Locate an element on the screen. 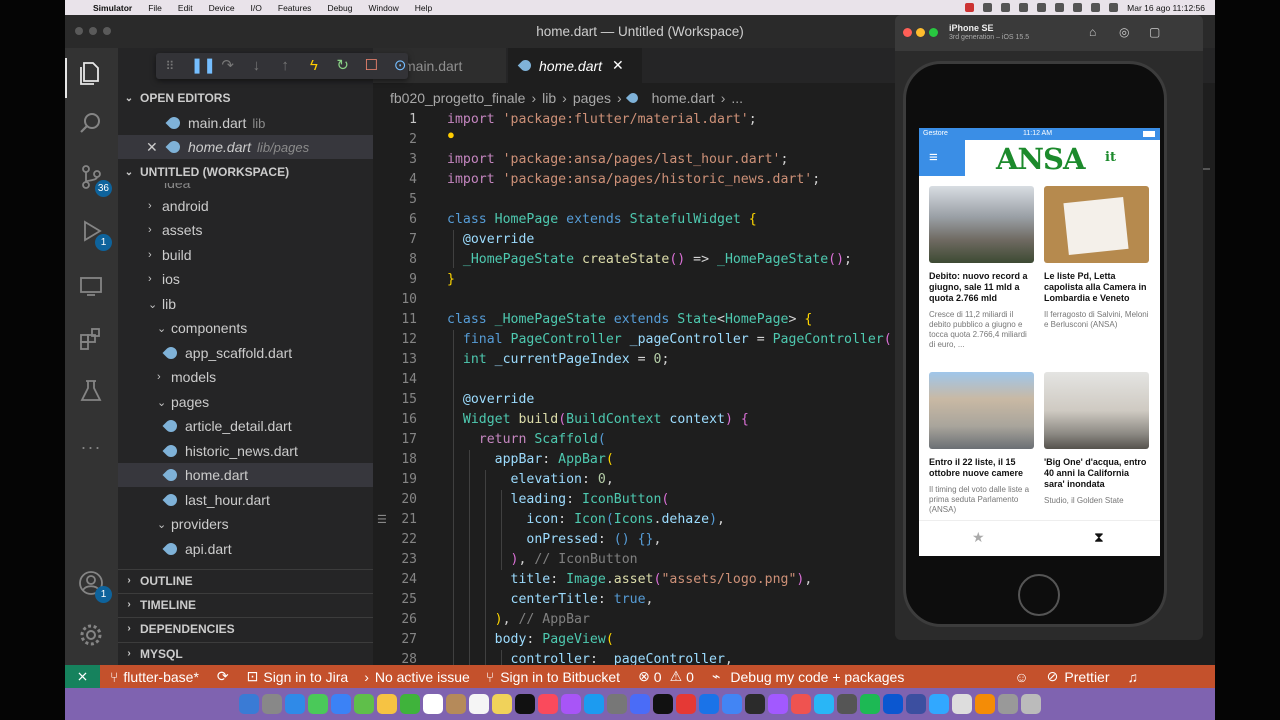 The image size is (1280, 720). preview-icon is located at coordinates (962, 704).